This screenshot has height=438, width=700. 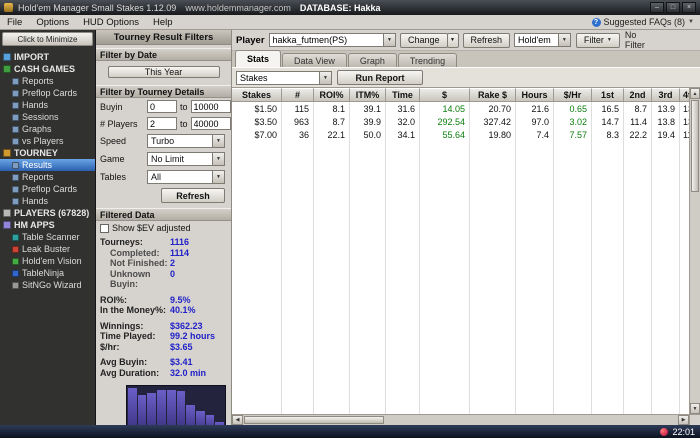 What do you see at coordinates (47, 57) in the screenshot?
I see `sidebar-section-import: IMPORT` at bounding box center [47, 57].